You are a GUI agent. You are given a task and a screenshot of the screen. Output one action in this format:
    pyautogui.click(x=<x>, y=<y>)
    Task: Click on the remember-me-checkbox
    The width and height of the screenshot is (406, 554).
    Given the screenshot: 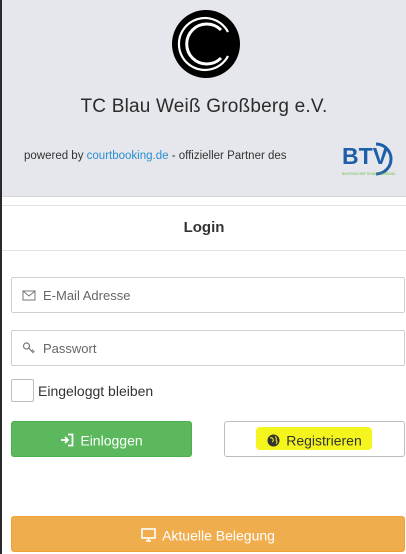 What is the action you would take?
    pyautogui.click(x=22, y=390)
    